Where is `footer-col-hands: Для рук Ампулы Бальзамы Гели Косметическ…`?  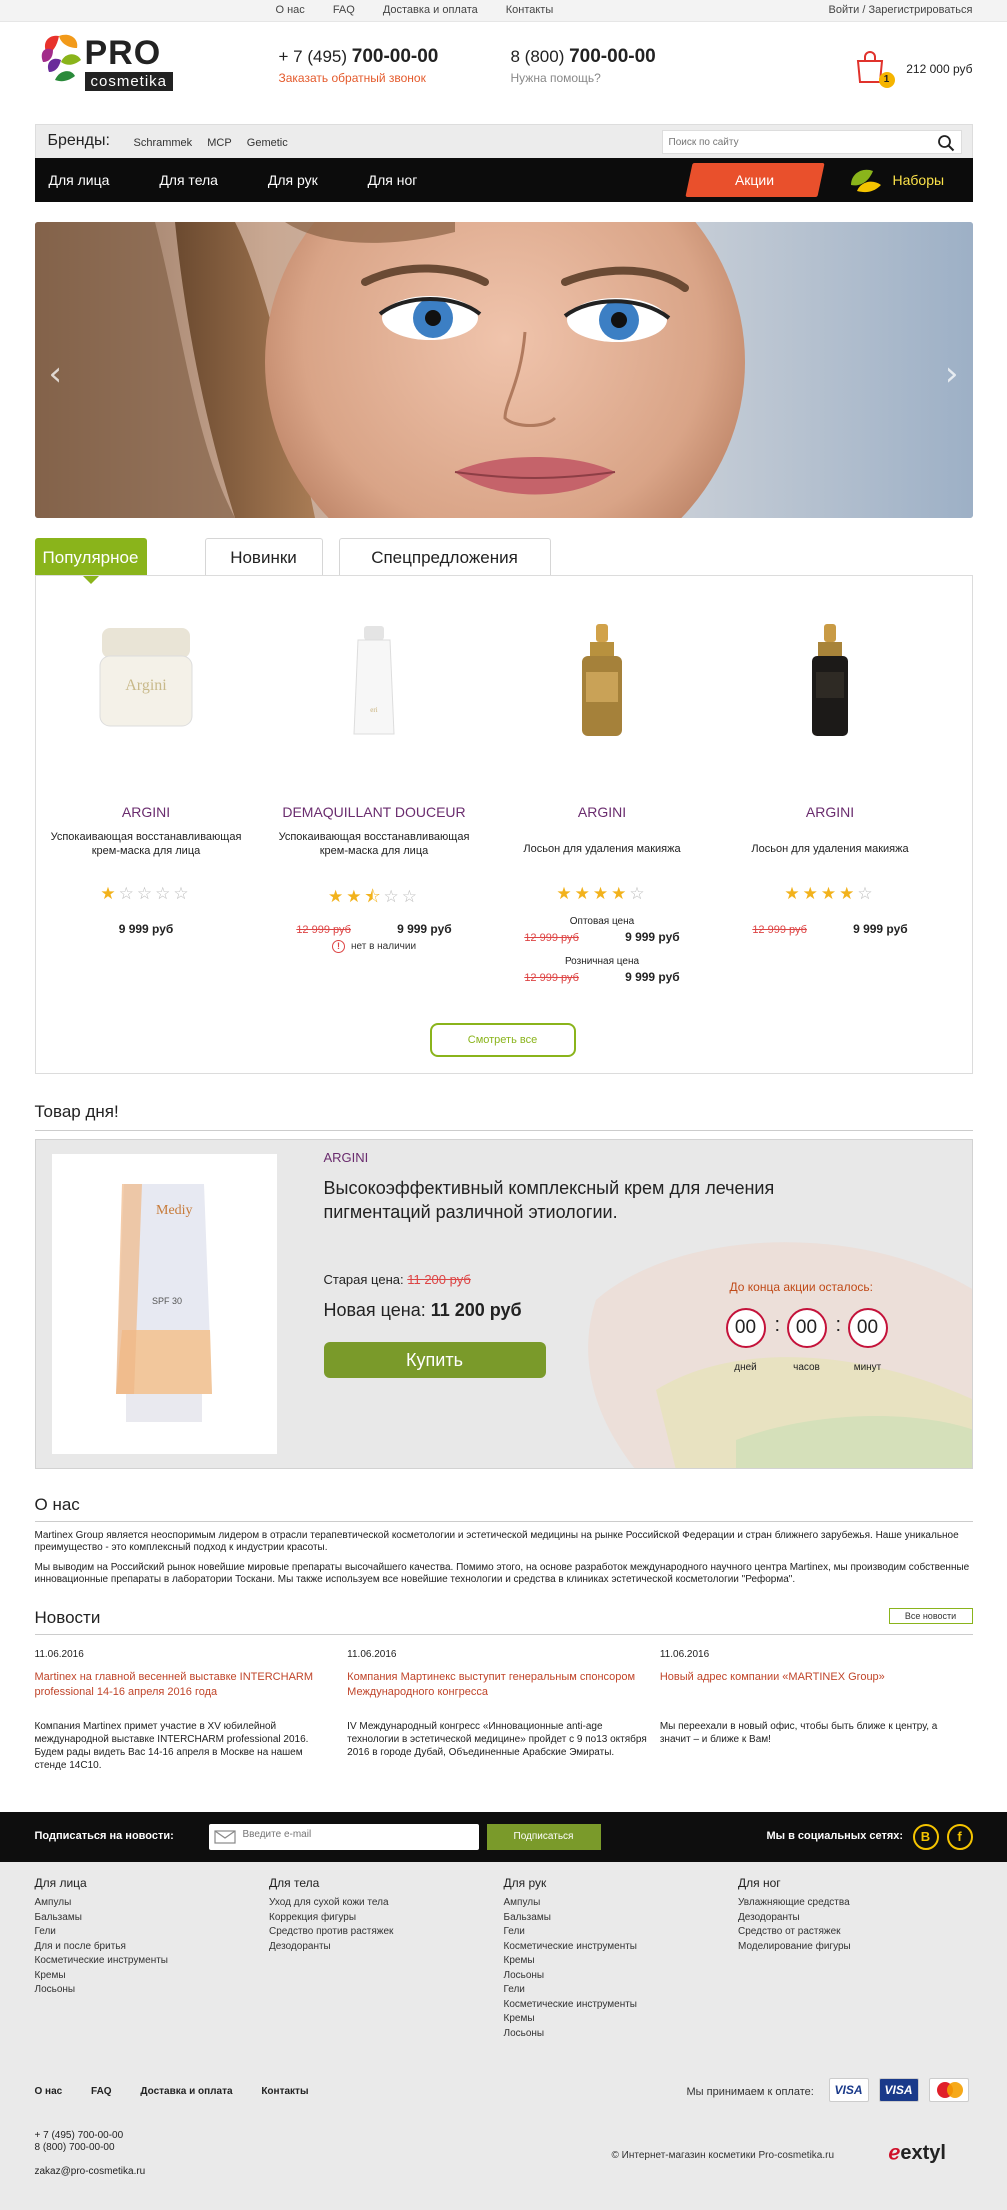
footer-col-hands: Для рук Ампулы Бальзамы Гели Косметическ… is located at coordinates (621, 1958).